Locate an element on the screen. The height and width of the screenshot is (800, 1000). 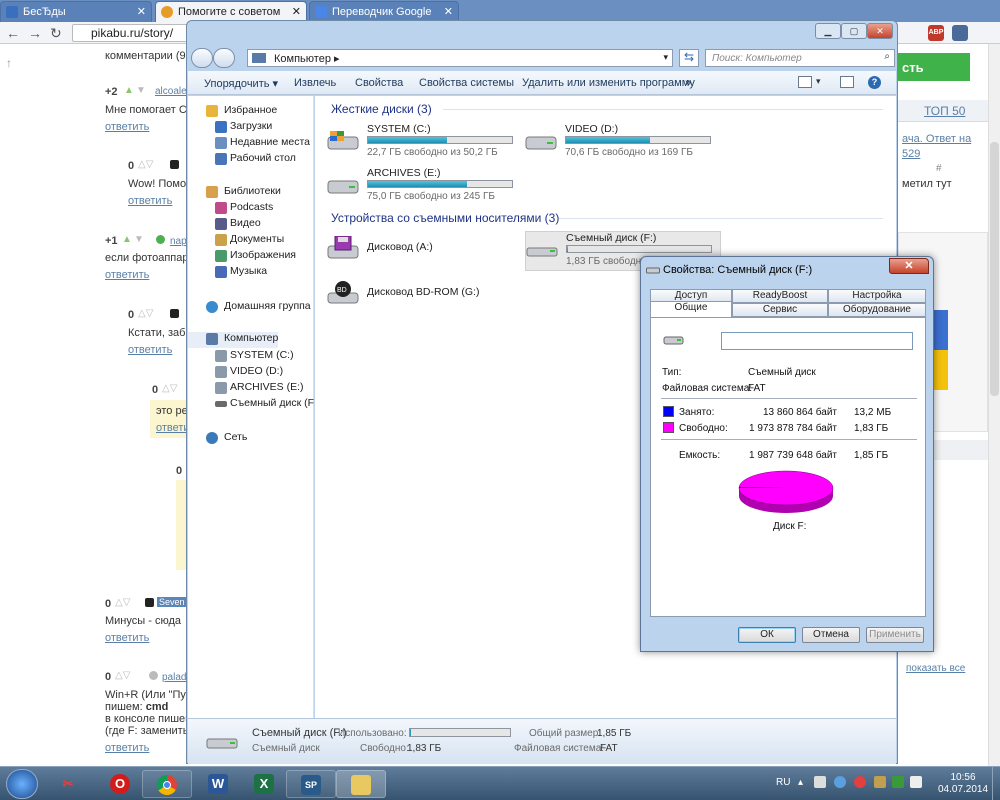
page-scrollbar is located at coordinates (994, 405).